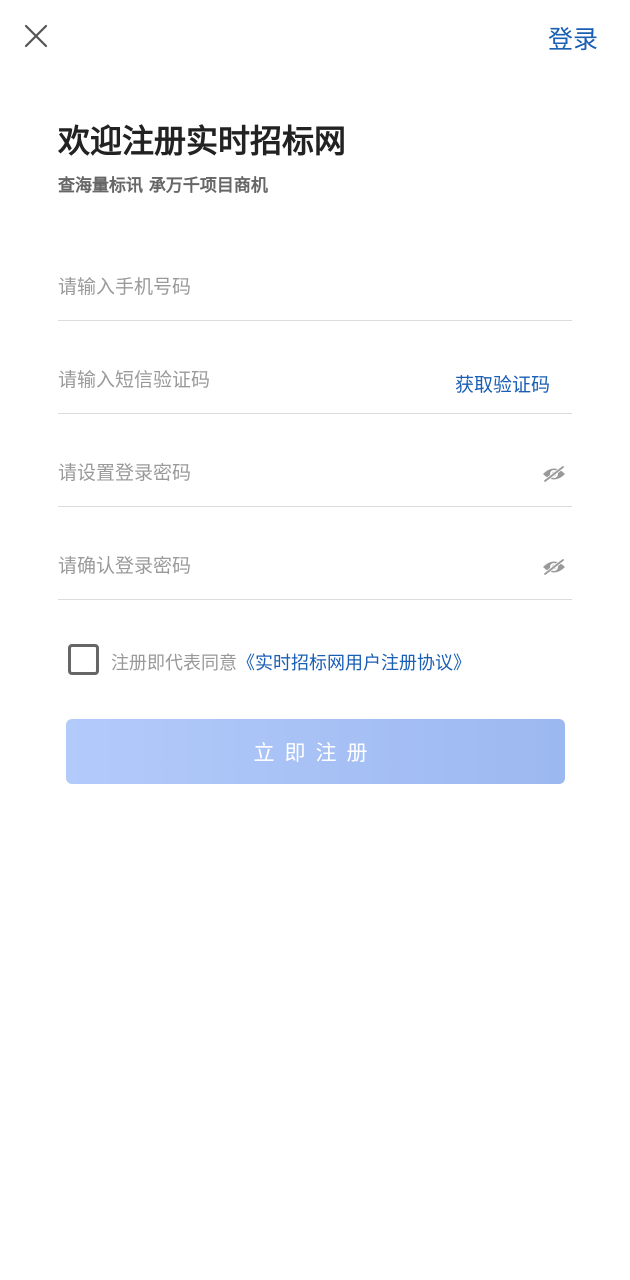 Image resolution: width=630 pixels, height=1280 pixels. What do you see at coordinates (248, 380) in the screenshot?
I see `sms-code-input` at bounding box center [248, 380].